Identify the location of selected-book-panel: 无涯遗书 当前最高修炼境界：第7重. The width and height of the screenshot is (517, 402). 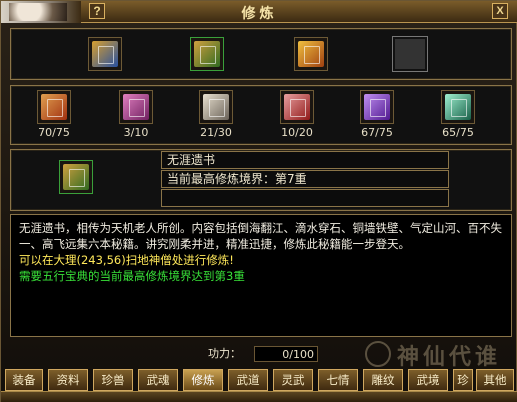
(261, 180).